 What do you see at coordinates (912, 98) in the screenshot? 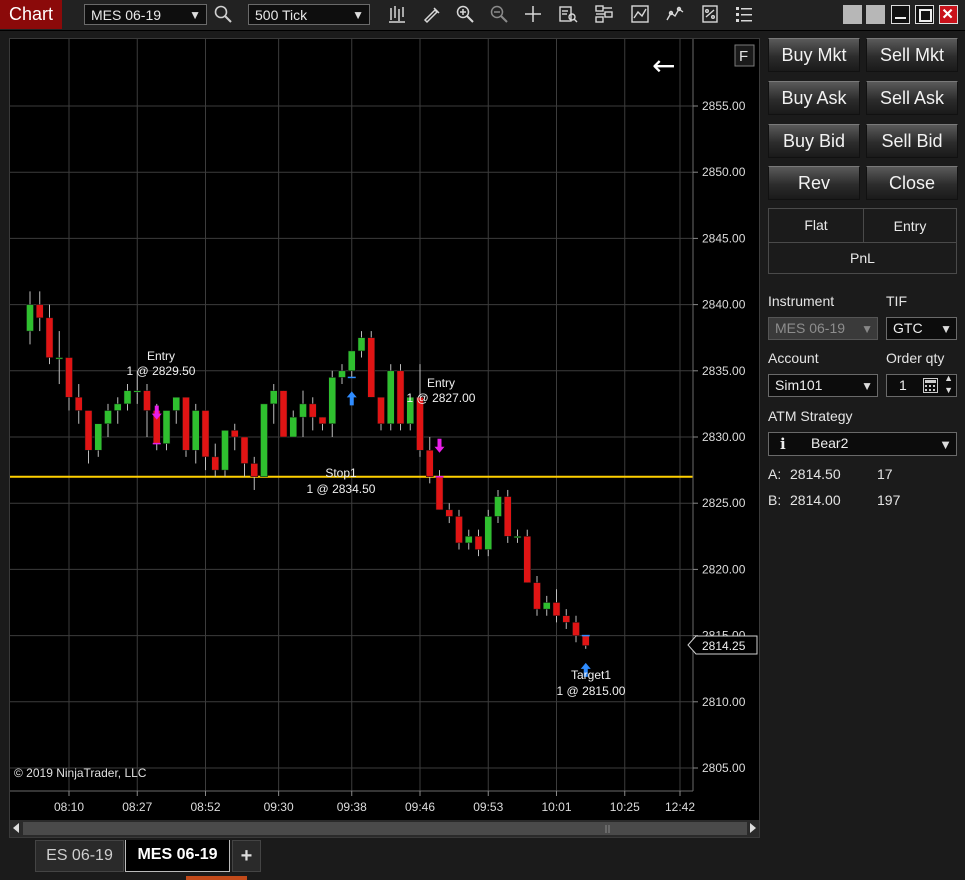
I see `sell-ask-button: Sell Ask` at bounding box center [912, 98].